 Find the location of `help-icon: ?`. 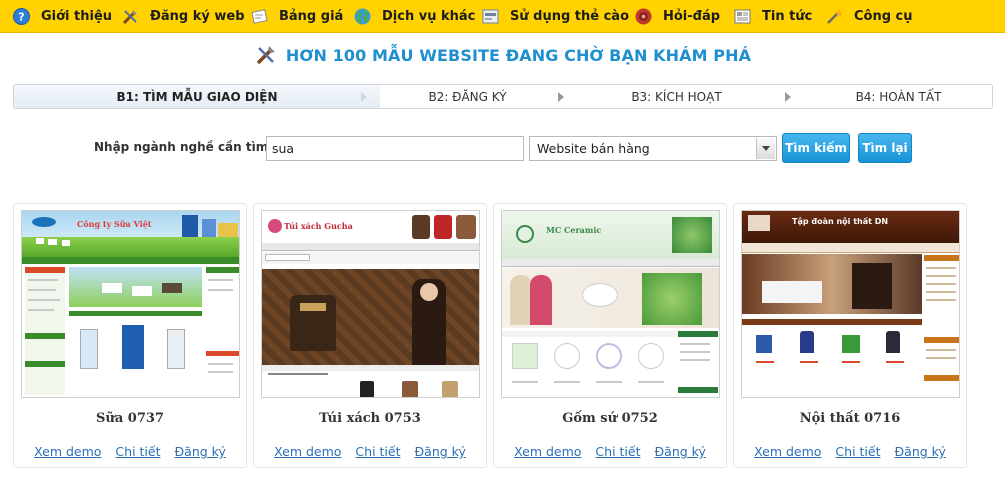

help-icon: ? is located at coordinates (21, 16).